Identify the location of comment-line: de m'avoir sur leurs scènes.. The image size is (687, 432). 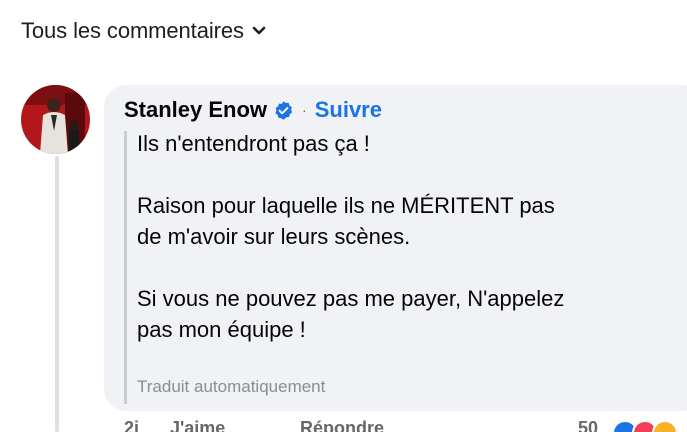
(274, 236).